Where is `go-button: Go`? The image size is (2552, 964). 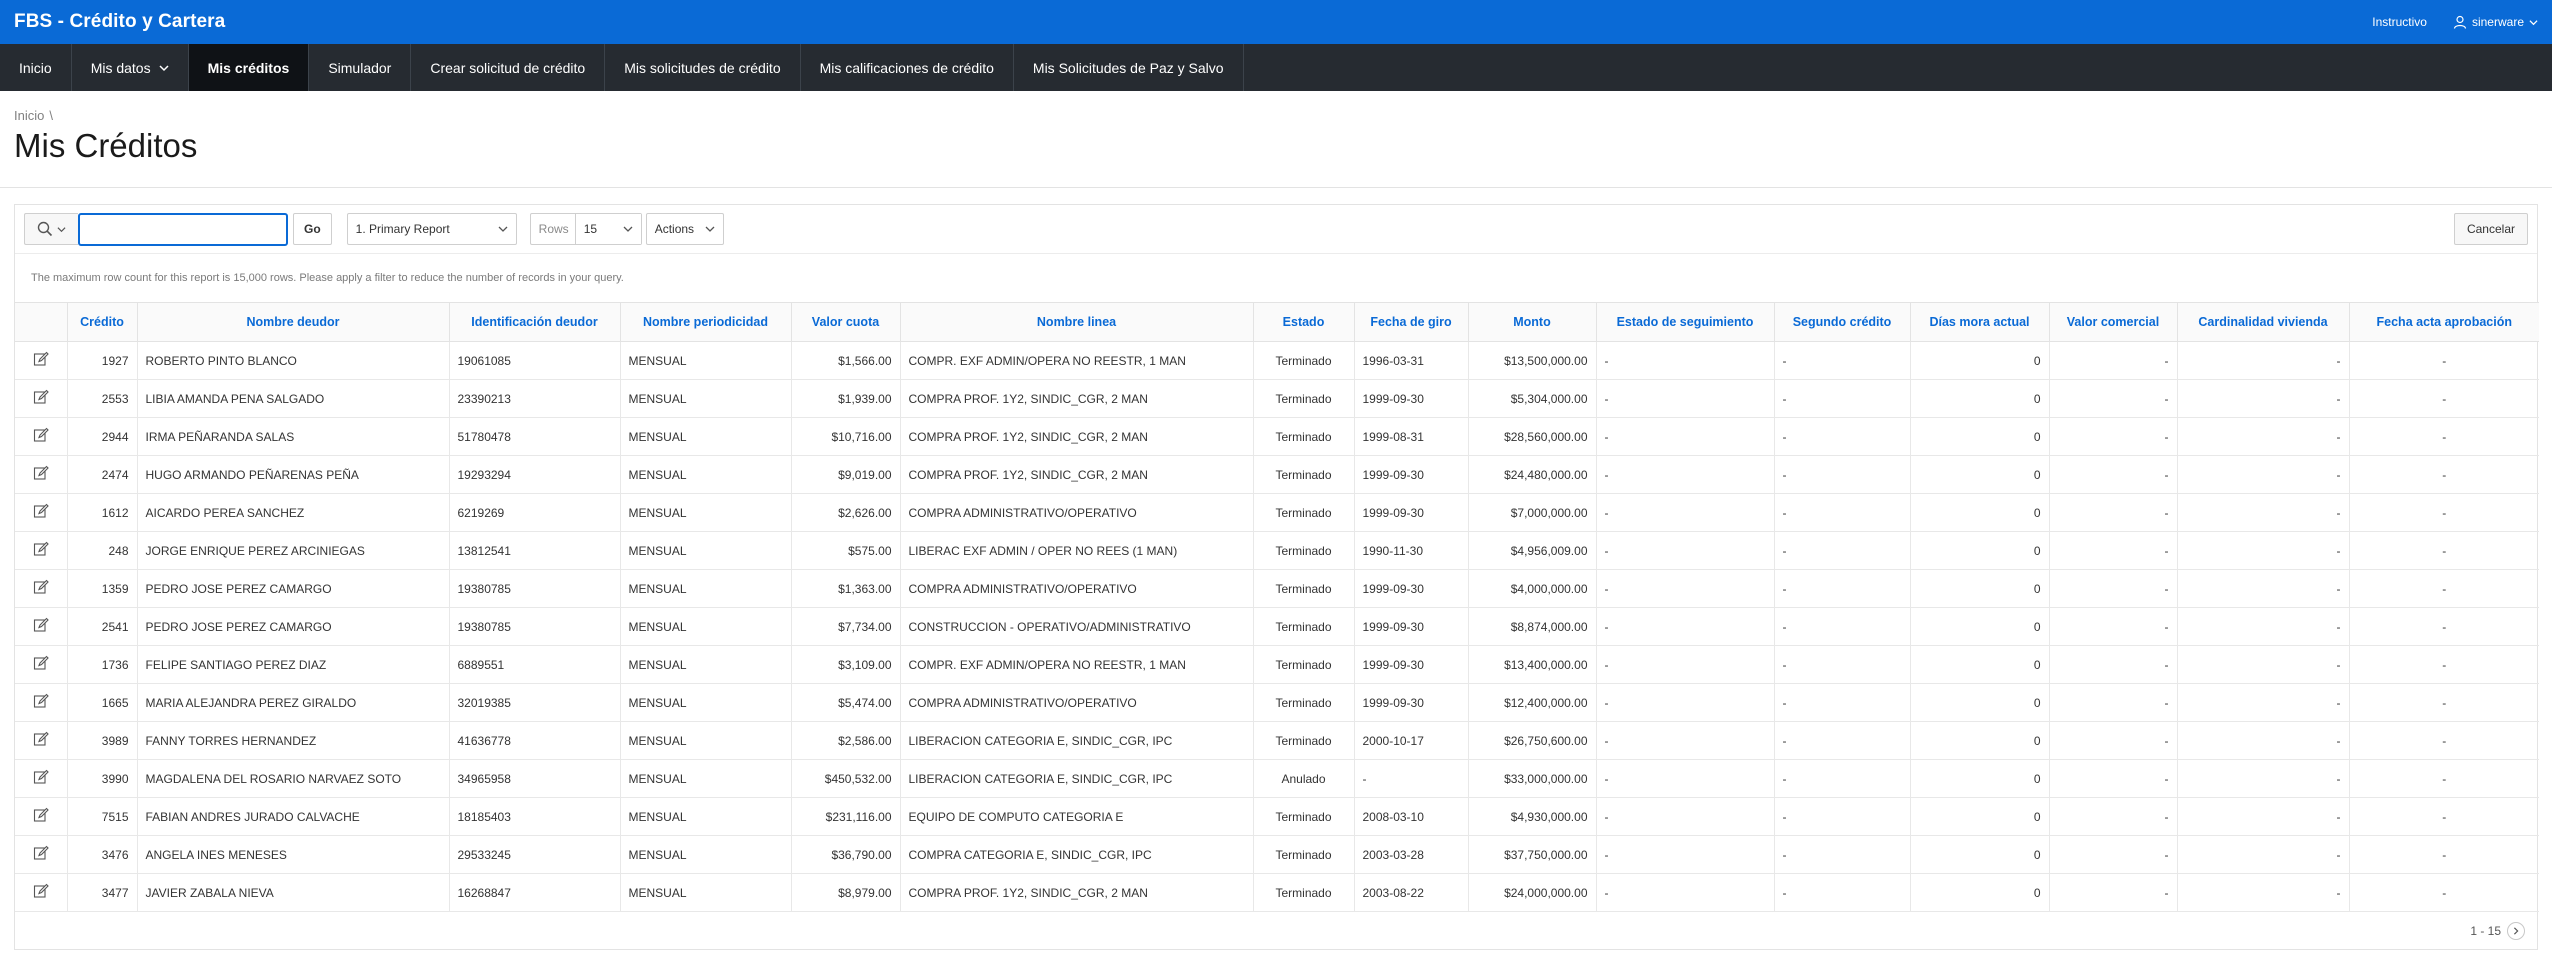
go-button: Go is located at coordinates (312, 229).